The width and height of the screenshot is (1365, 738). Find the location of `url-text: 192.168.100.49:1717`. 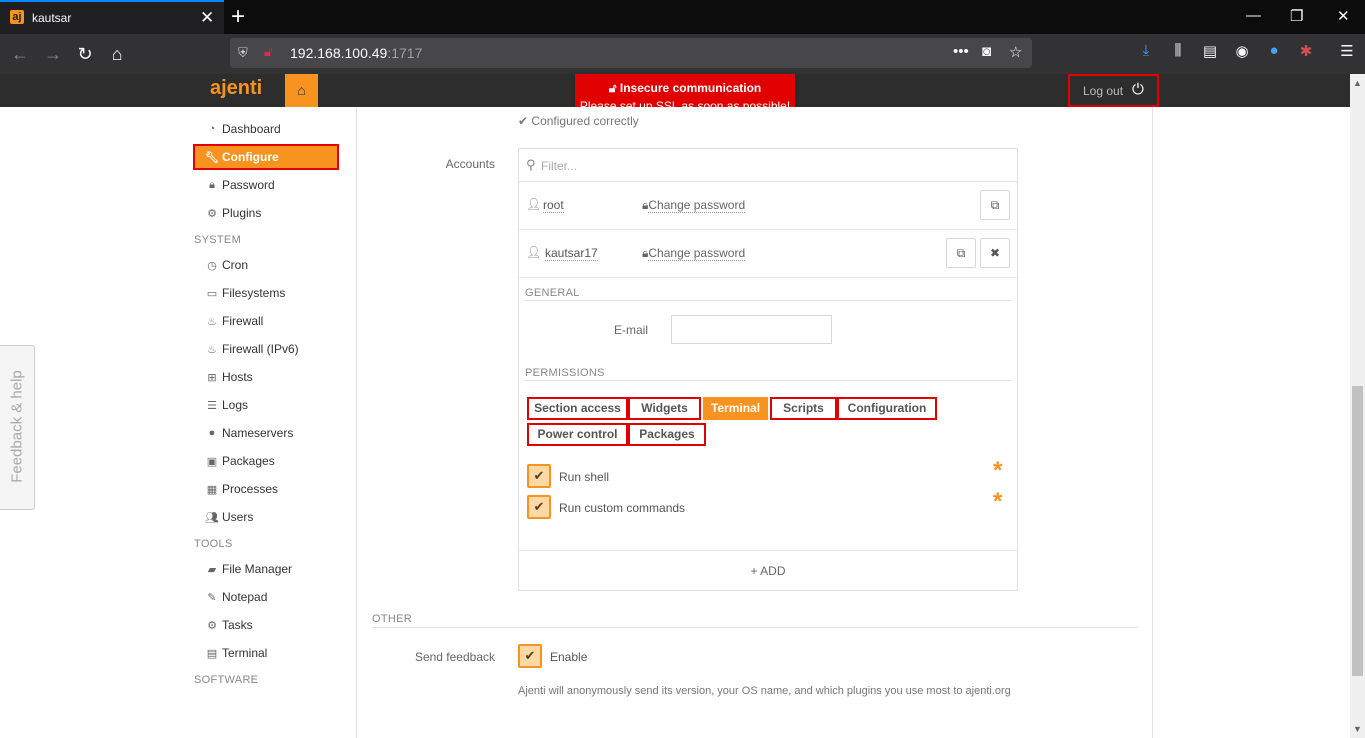

url-text: 192.168.100.49:1717 is located at coordinates (356, 53).